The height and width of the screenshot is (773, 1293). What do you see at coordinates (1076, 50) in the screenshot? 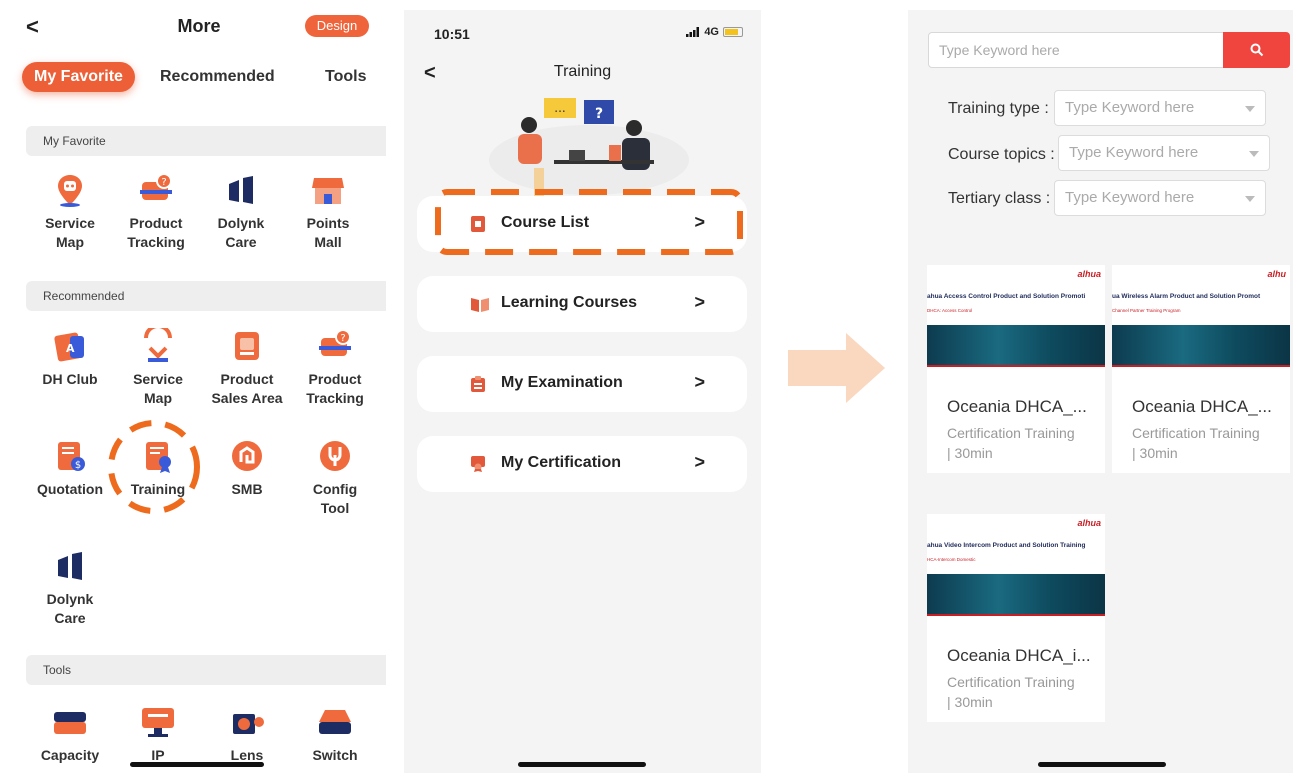
I see `search-input: Type Keyword here` at bounding box center [1076, 50].